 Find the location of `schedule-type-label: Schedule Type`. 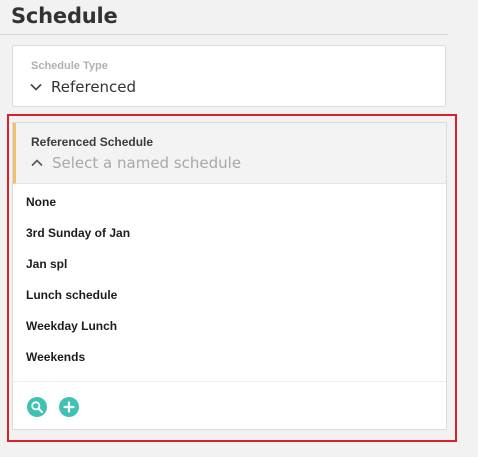

schedule-type-label: Schedule Type is located at coordinates (69, 66).